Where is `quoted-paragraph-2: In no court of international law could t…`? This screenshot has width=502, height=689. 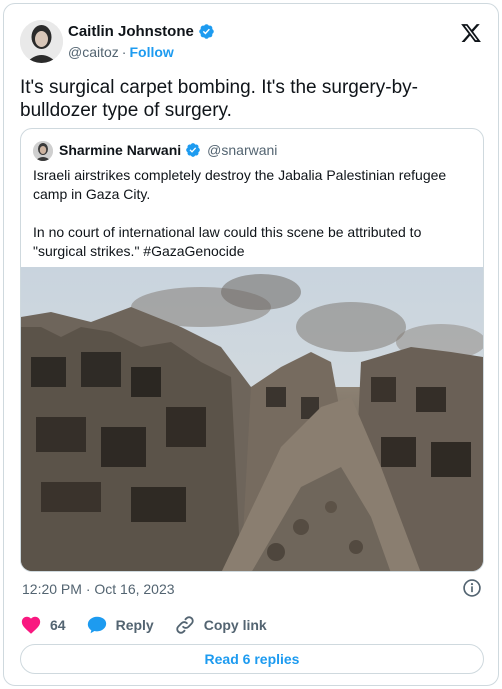
quoted-paragraph-2: In no court of international law could t… is located at coordinates (227, 241).